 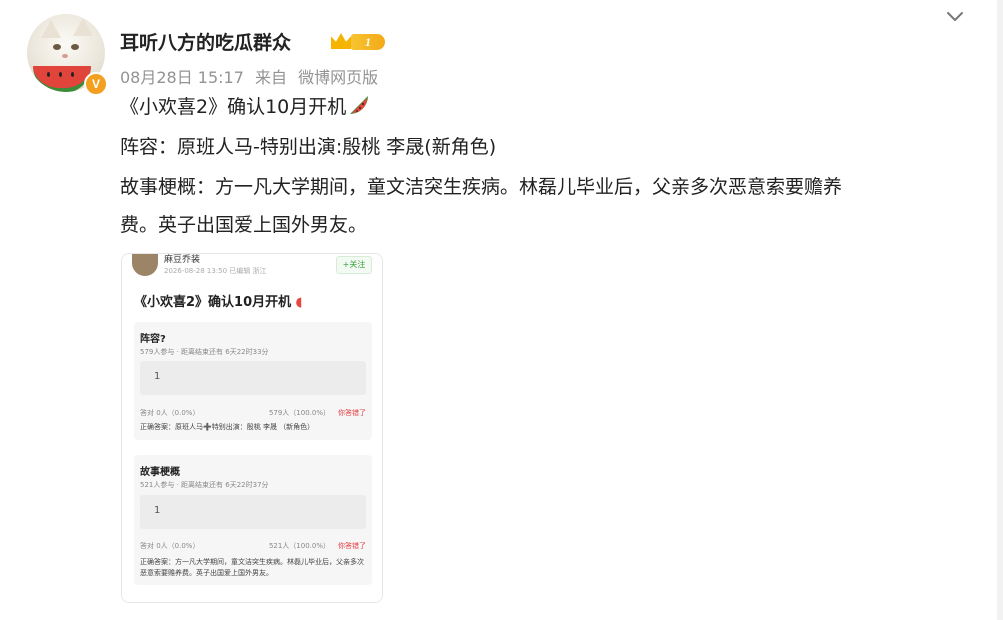 What do you see at coordinates (145, 265) in the screenshot?
I see `image-author-avatar` at bounding box center [145, 265].